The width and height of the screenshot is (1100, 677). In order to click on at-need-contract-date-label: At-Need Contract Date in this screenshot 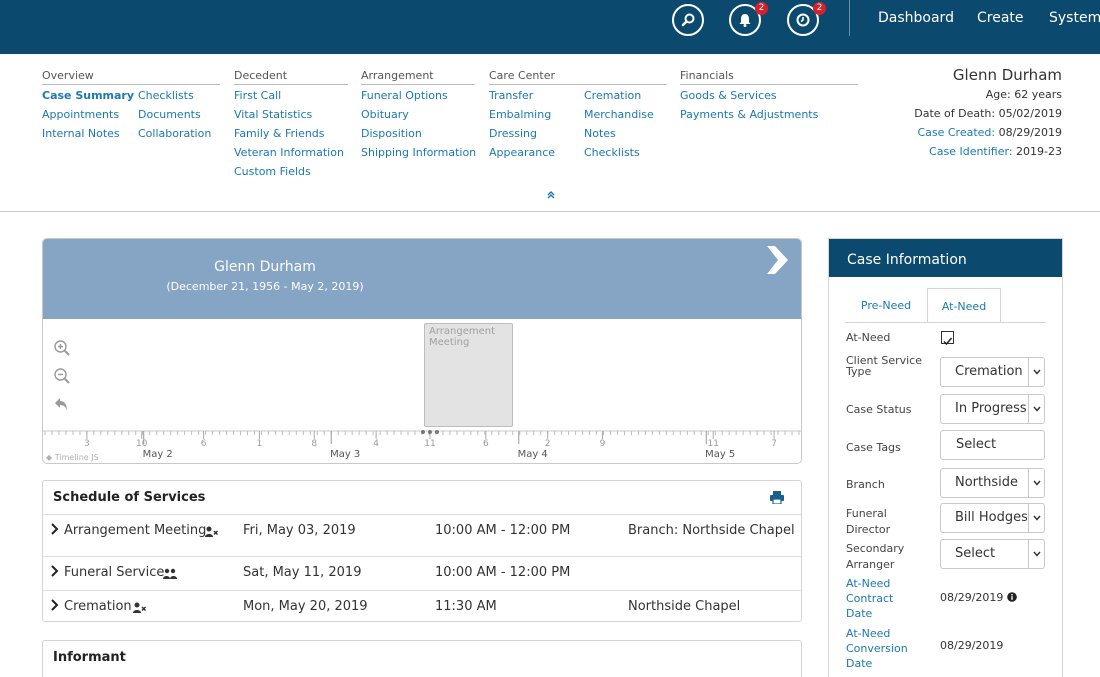, I will do `click(876, 598)`.